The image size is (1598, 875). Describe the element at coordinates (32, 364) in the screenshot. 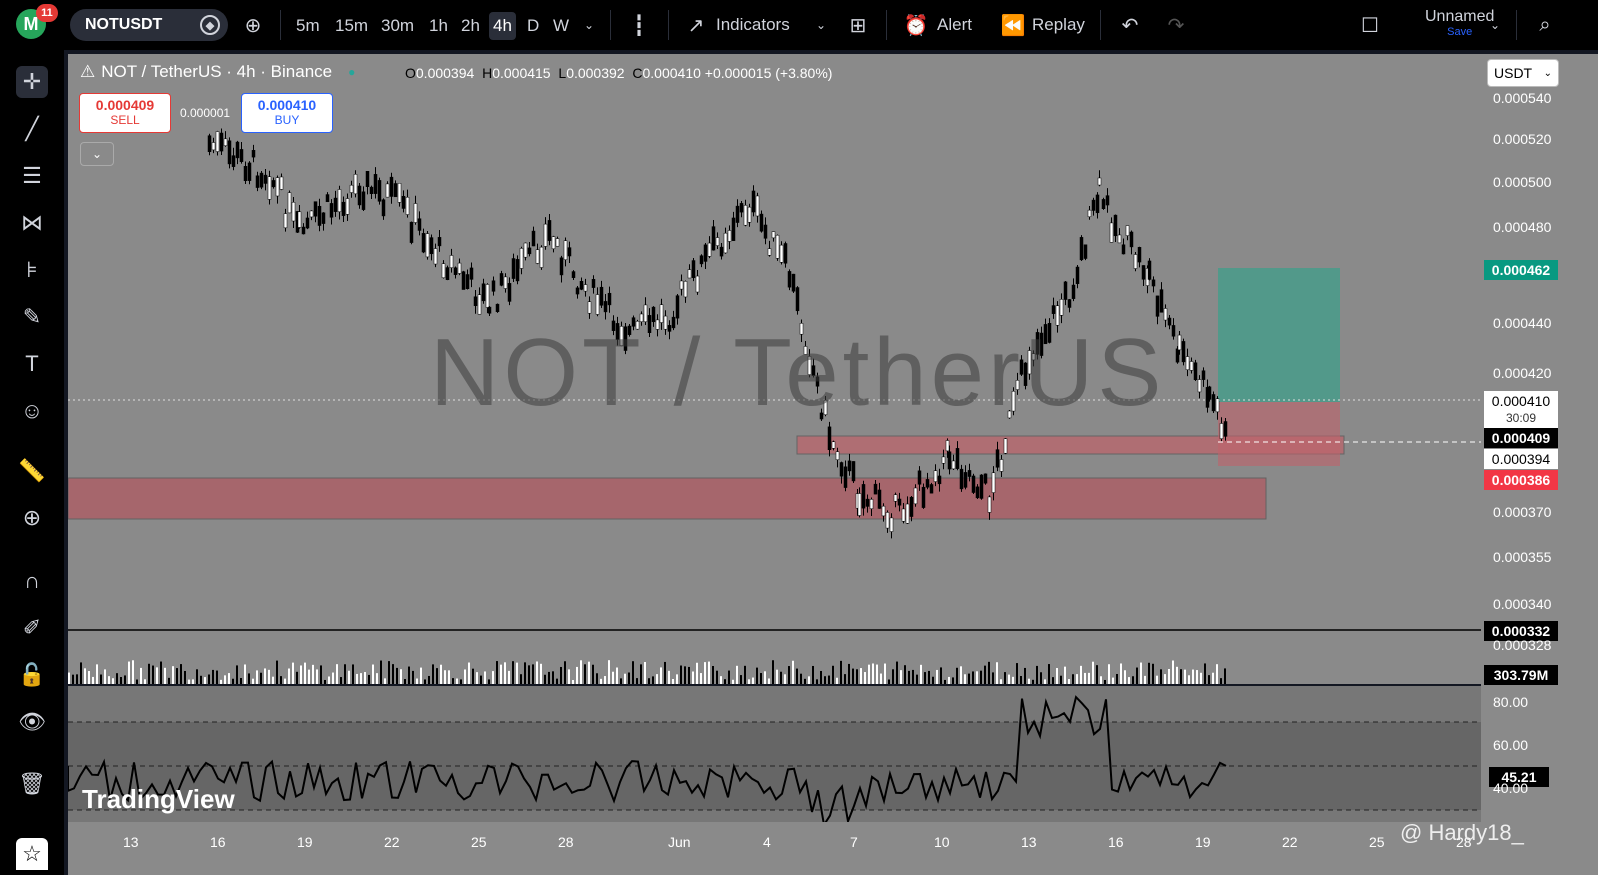

I see `text-icon: T` at that location.